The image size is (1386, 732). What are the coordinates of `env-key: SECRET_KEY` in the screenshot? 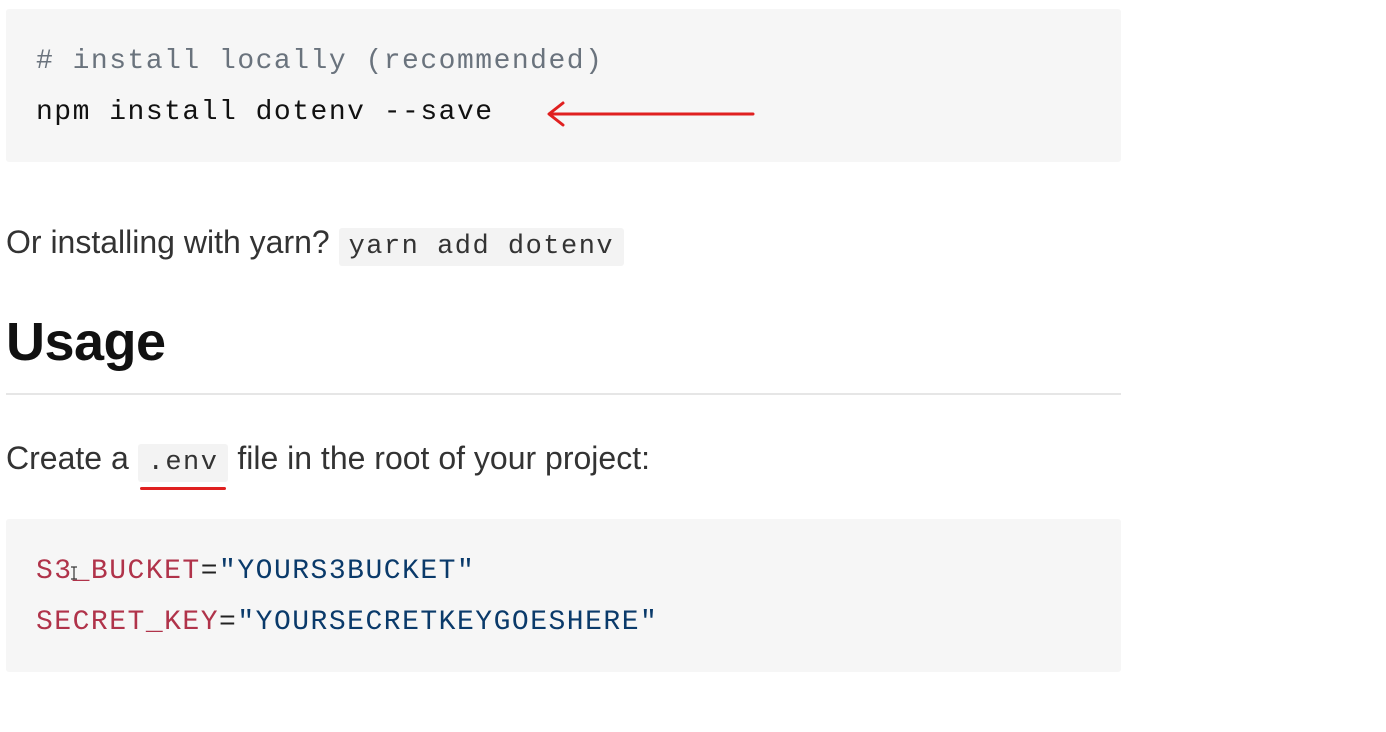 It's located at (128, 622).